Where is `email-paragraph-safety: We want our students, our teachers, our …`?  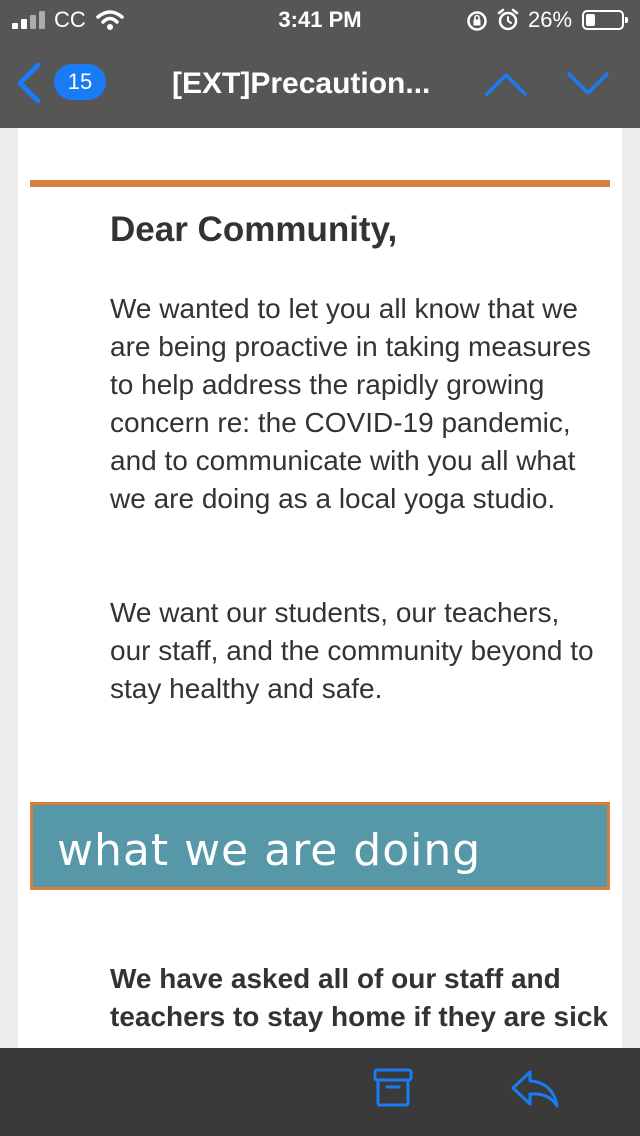
email-paragraph-safety: We want our students, our teachers, our … is located at coordinates (352, 650).